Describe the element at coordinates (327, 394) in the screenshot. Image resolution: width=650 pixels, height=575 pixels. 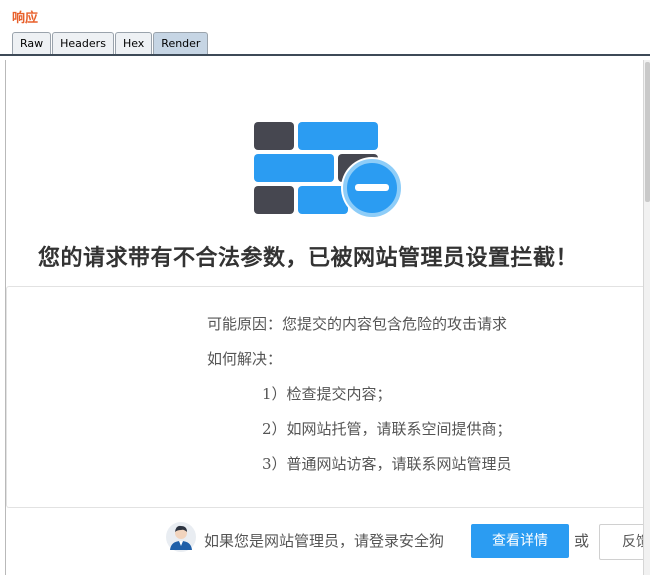
I see `step-item: 1）检查提交内容；` at that location.